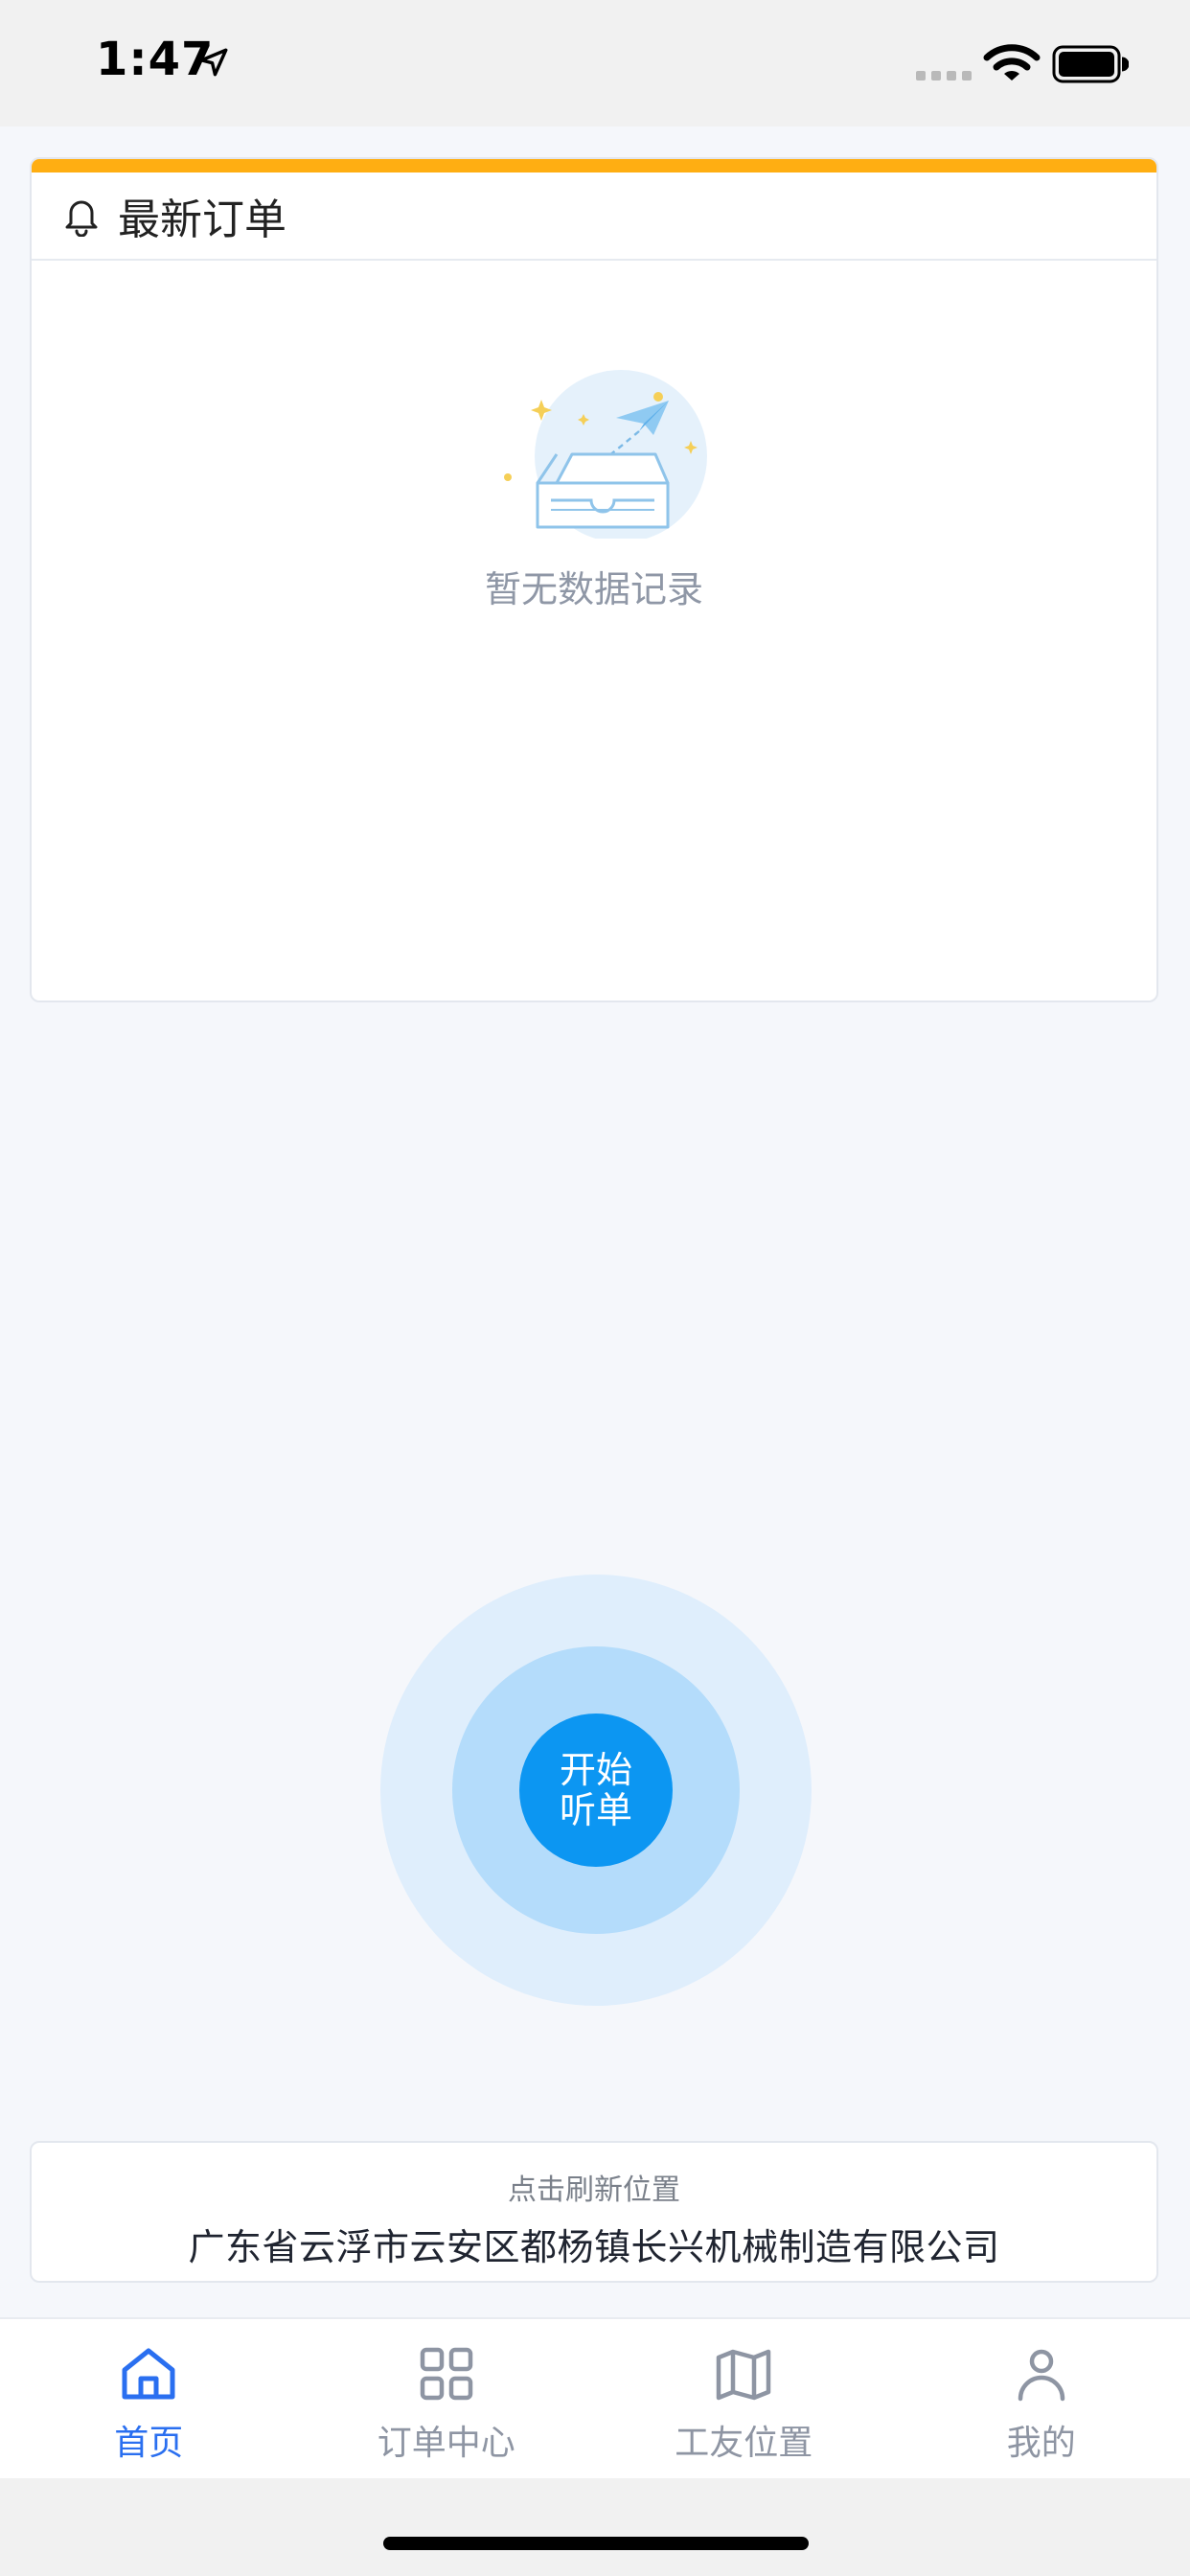  I want to click on bottom-tab-bar: 首页 订单中心 工友位置 我的, so click(595, 2397).